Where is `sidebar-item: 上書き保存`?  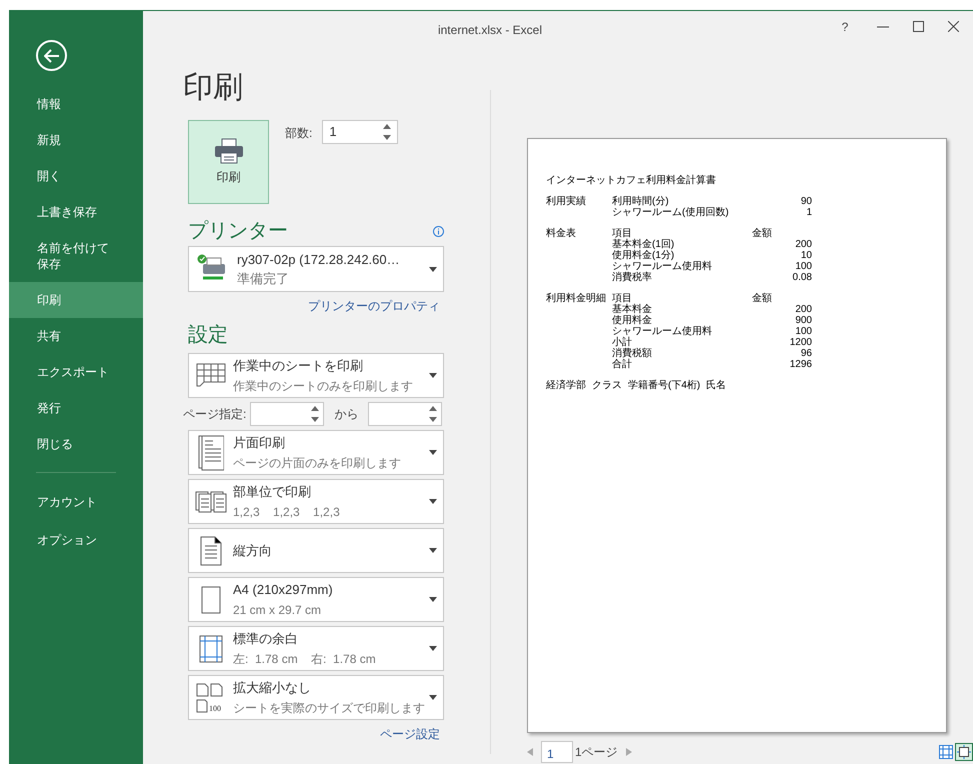
sidebar-item: 上書き保存 is located at coordinates (76, 212).